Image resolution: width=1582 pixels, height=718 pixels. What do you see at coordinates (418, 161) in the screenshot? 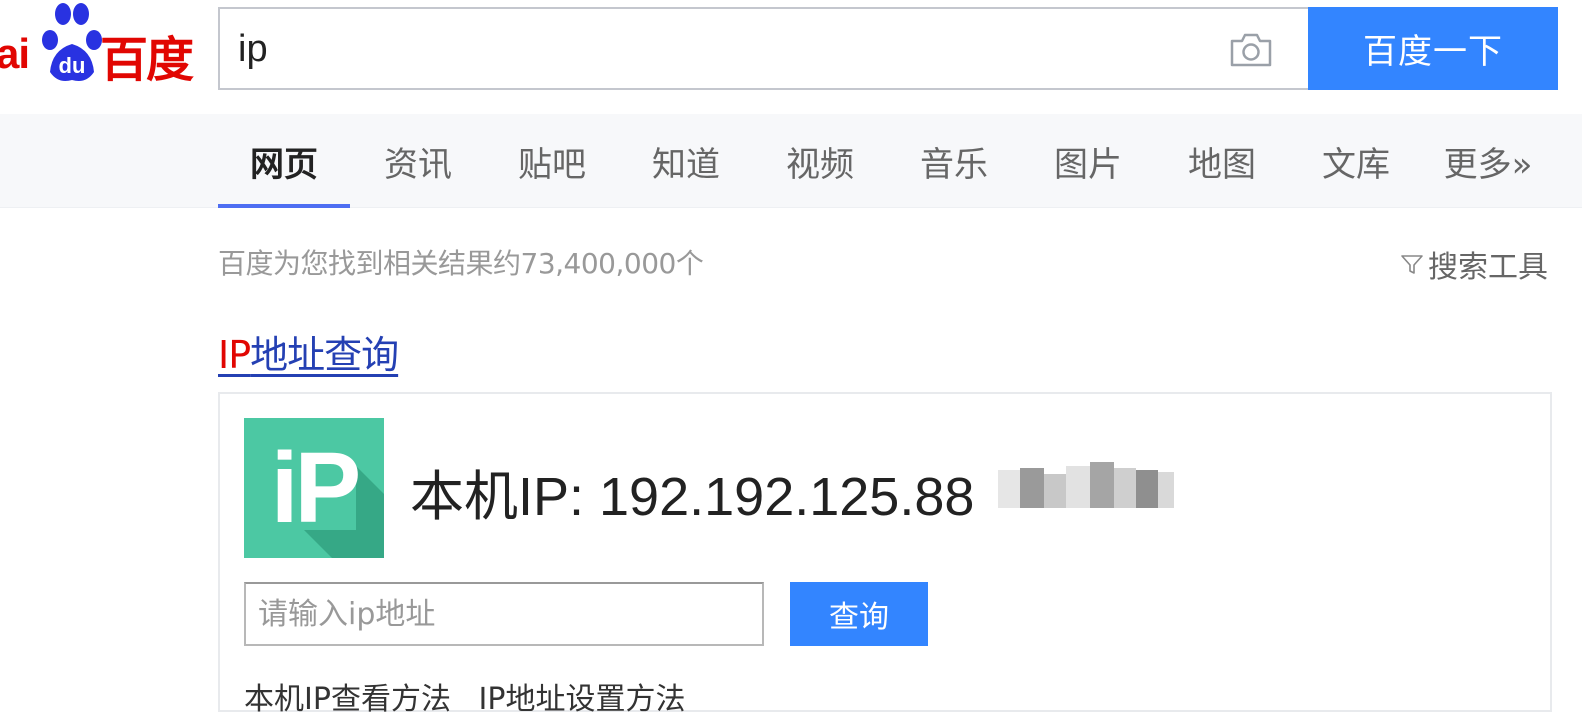
I see `tab-news: 资讯` at bounding box center [418, 161].